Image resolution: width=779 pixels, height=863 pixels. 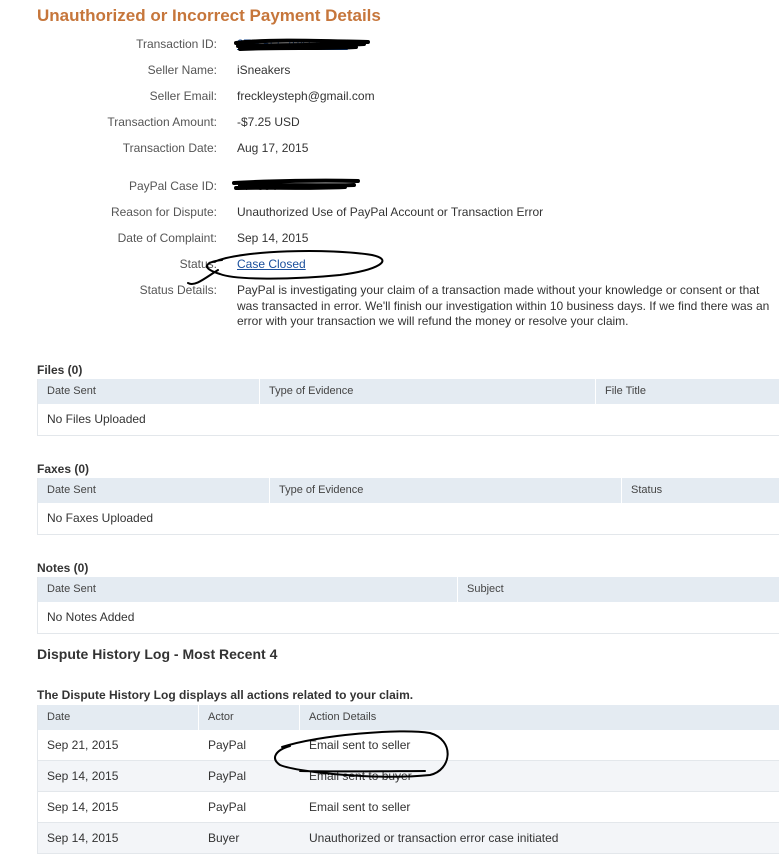 I want to click on notes-empty-message: No Notes Added, so click(x=408, y=618).